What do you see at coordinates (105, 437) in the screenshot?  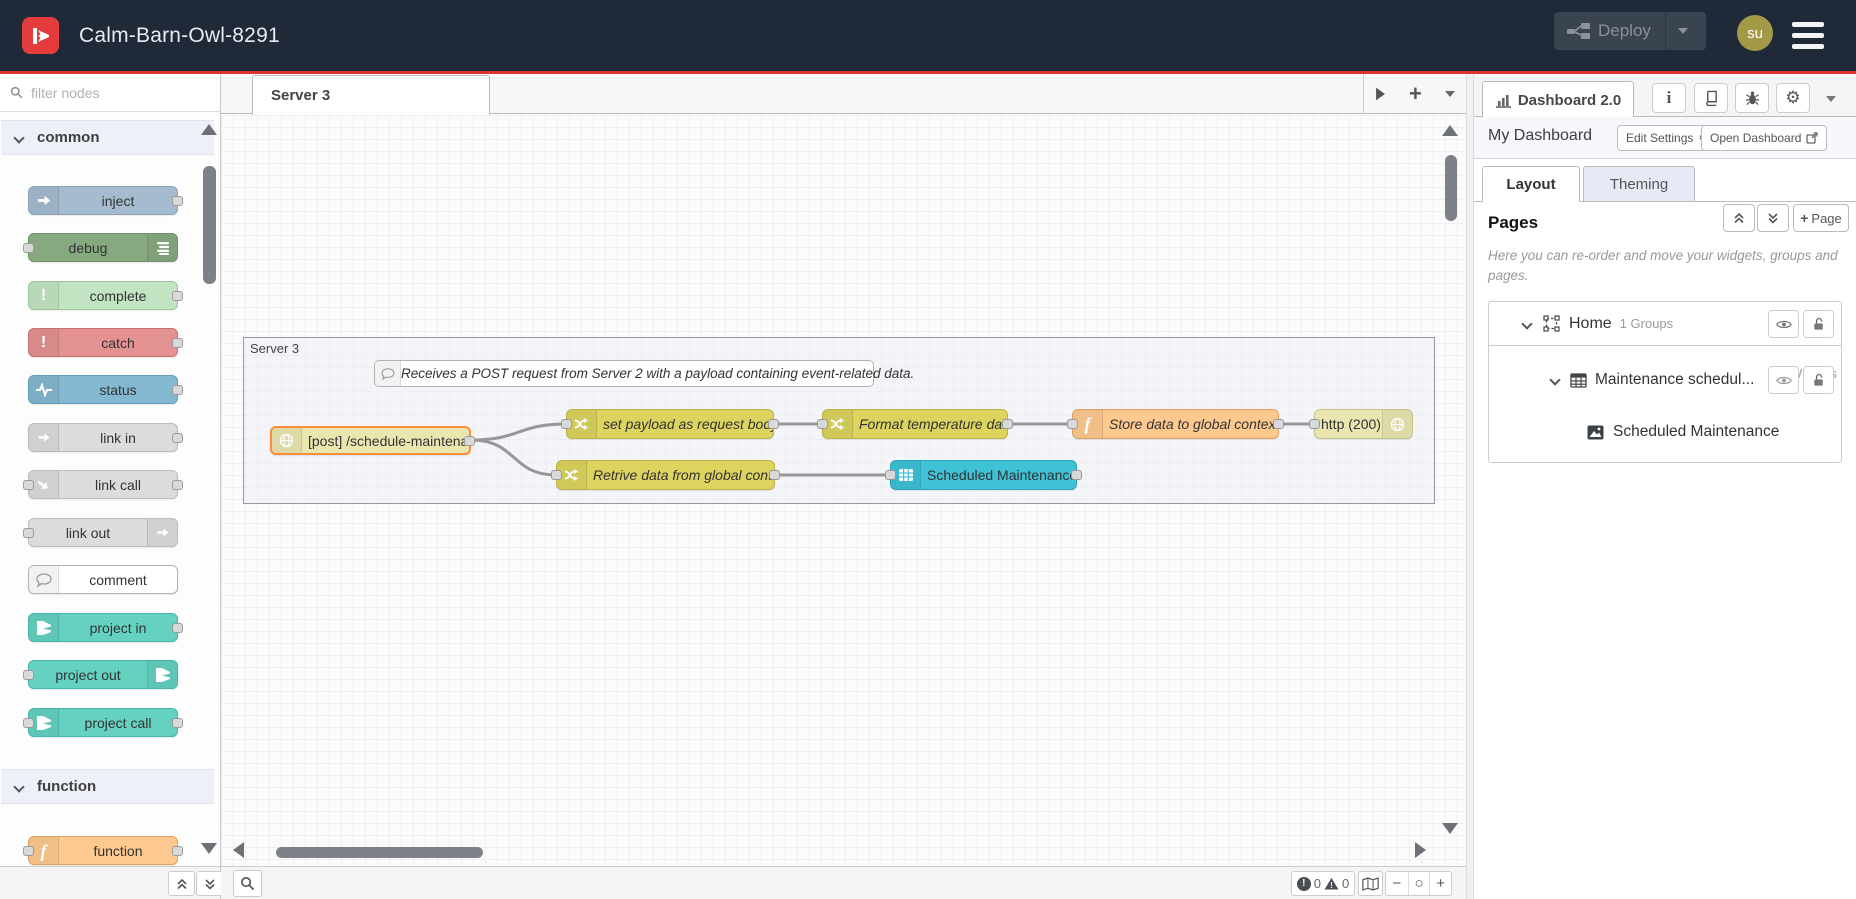 I see `palette-node-link-in: link in` at bounding box center [105, 437].